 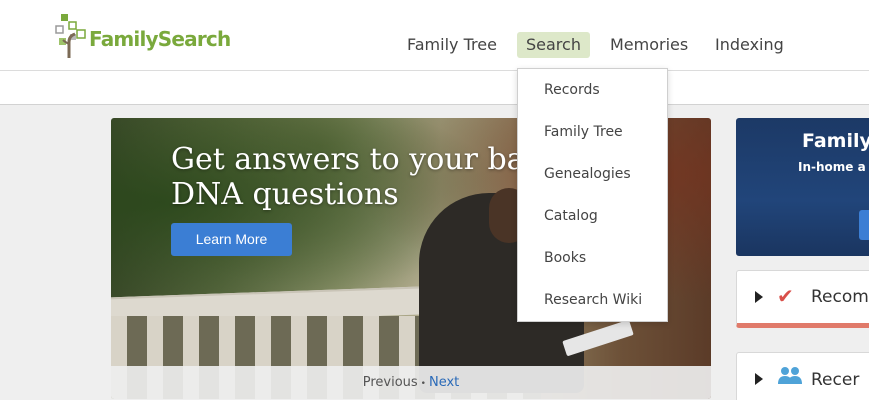 What do you see at coordinates (835, 380) in the screenshot?
I see `card-label: Recer` at bounding box center [835, 380].